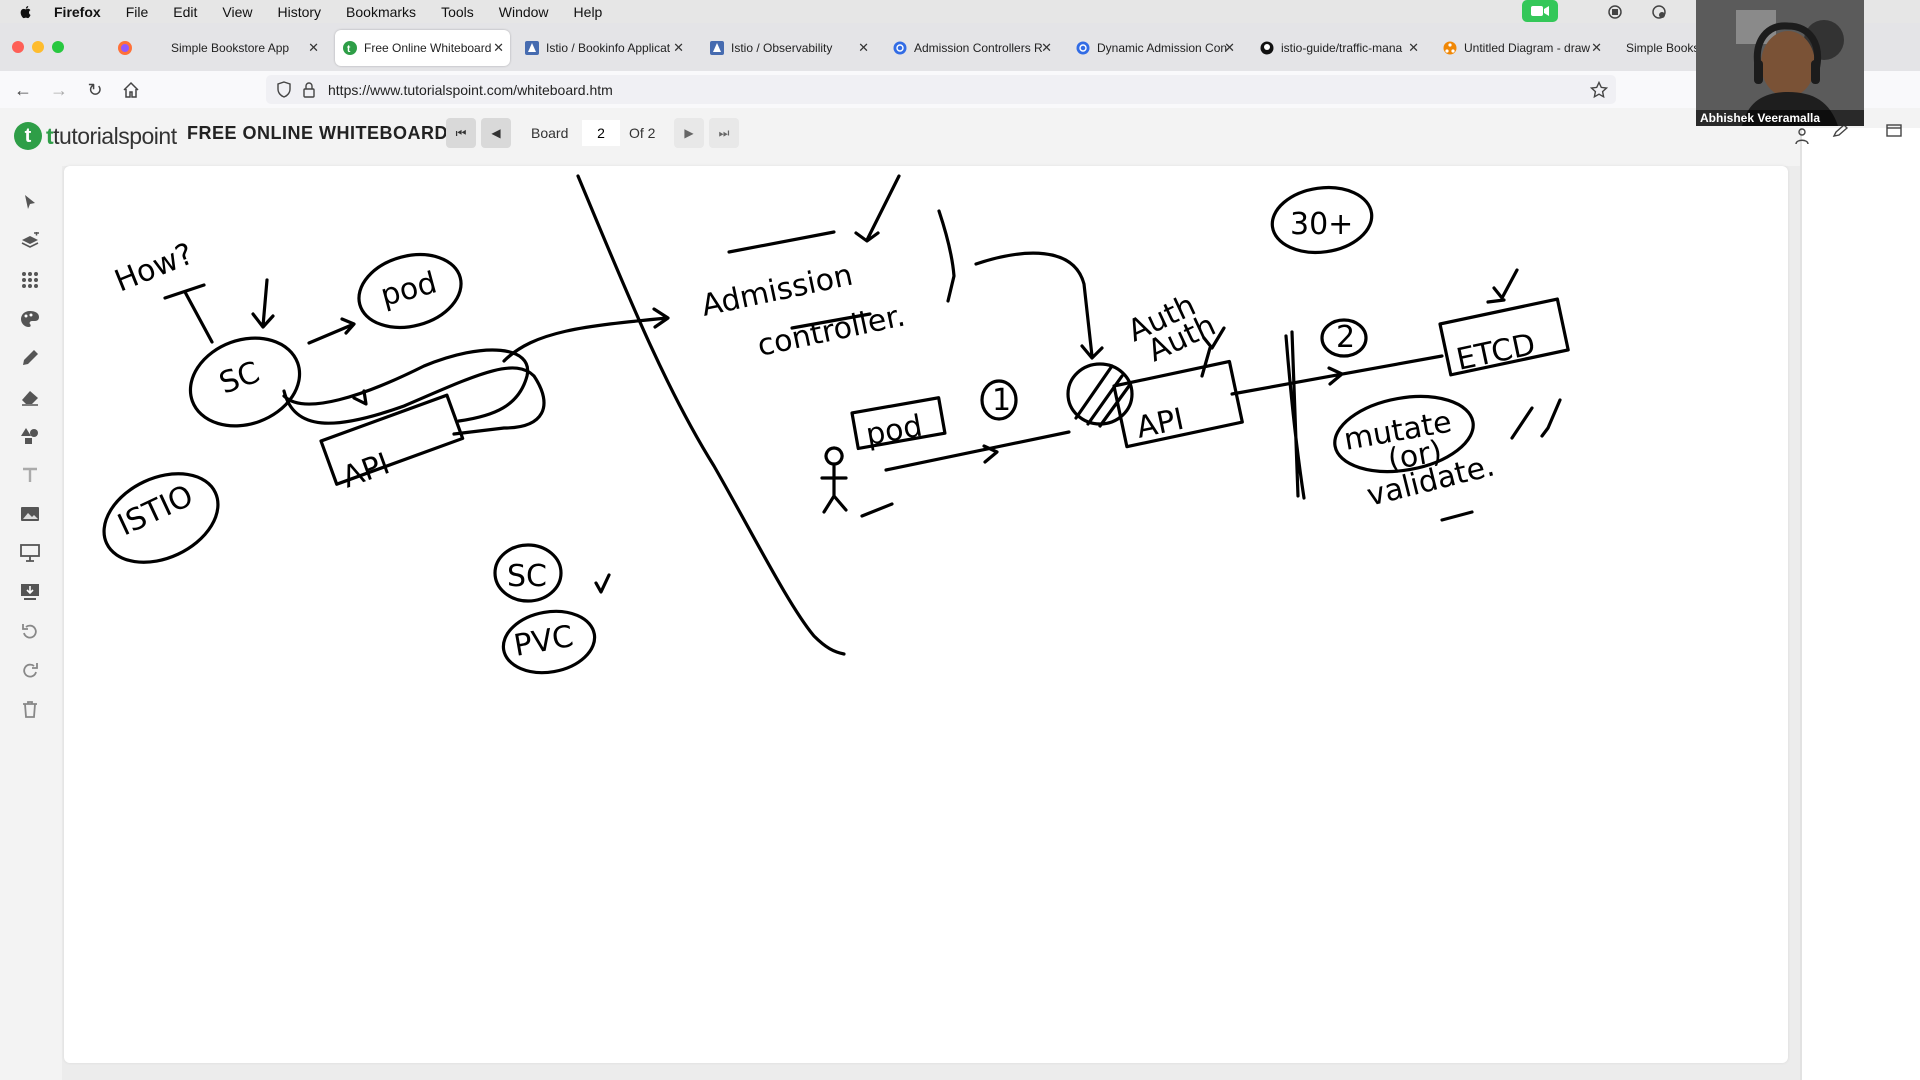 The image size is (1920, 1080). I want to click on menu-tools: Tools, so click(457, 12).